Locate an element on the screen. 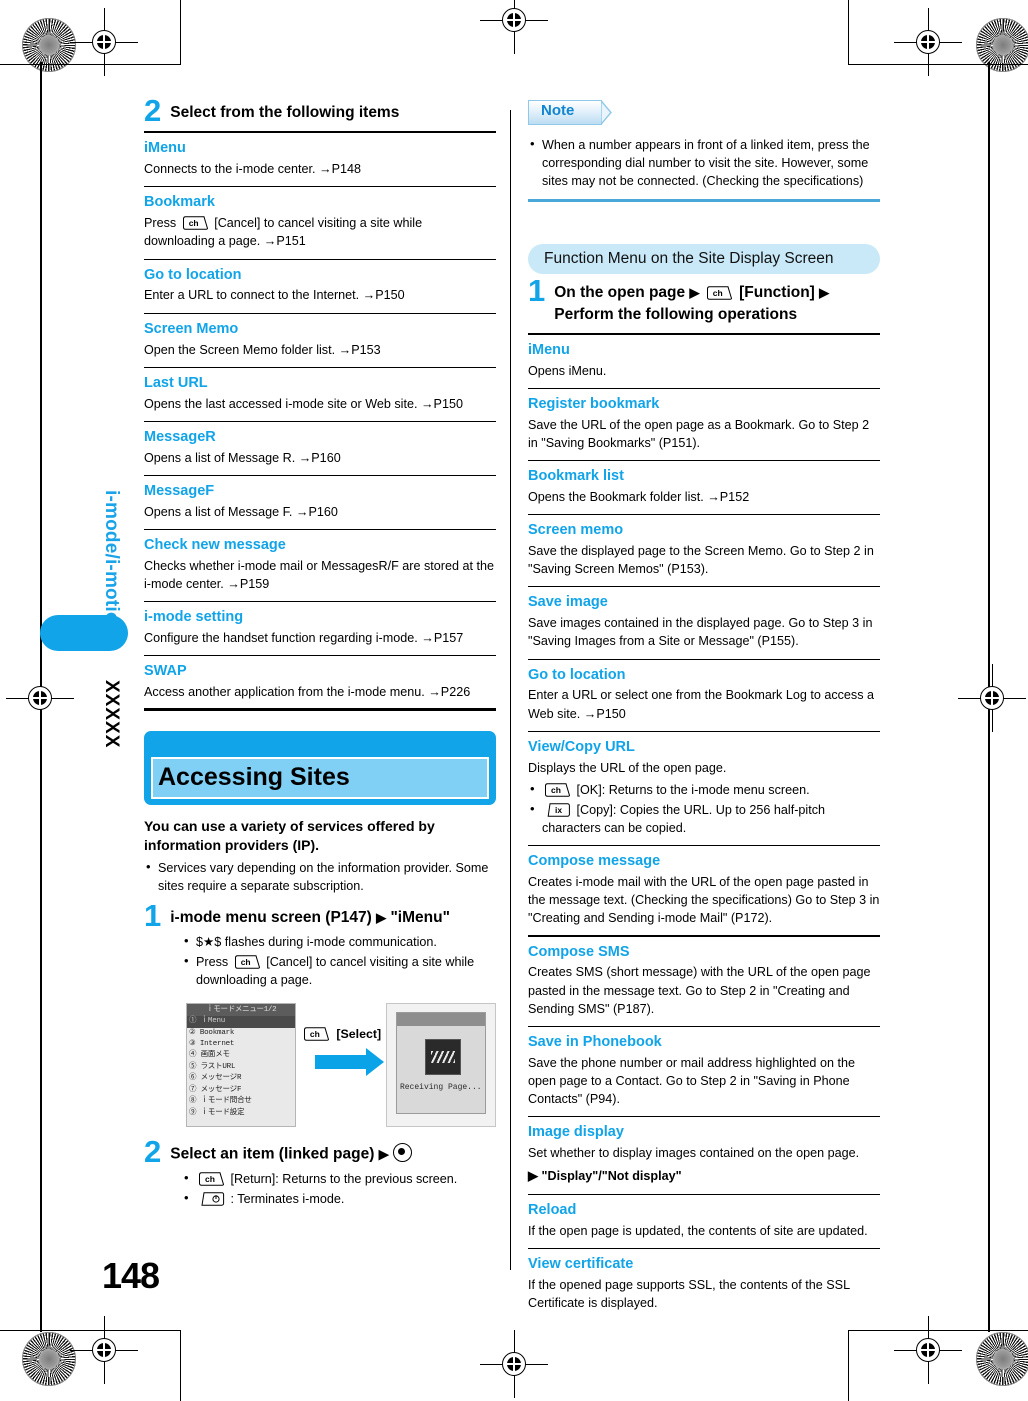  step-label: Select an item (linked page) ▶ is located at coordinates (291, 1153).